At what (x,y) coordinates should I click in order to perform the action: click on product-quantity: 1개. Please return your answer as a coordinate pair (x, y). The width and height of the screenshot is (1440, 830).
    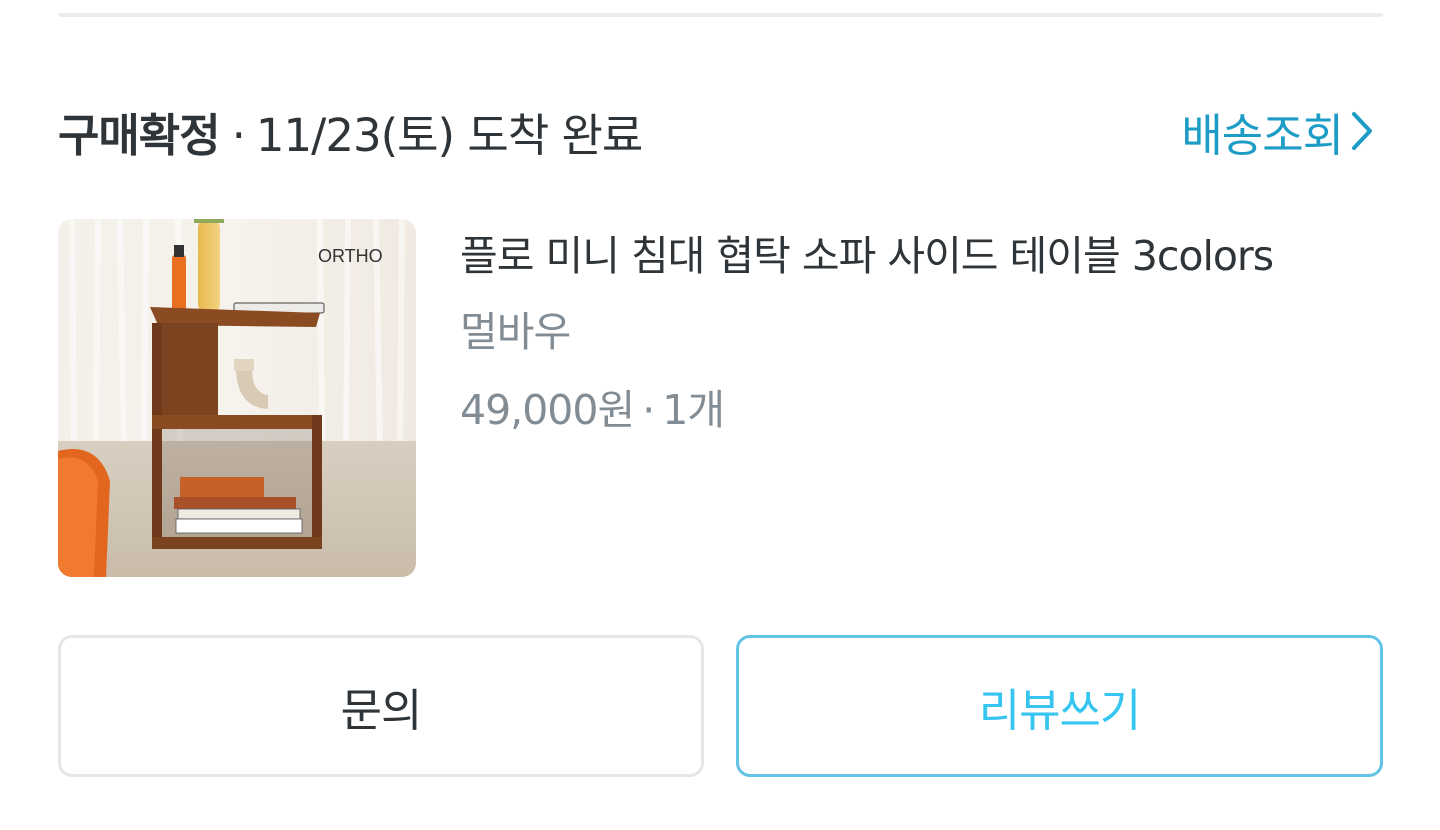
    Looking at the image, I should click on (693, 410).